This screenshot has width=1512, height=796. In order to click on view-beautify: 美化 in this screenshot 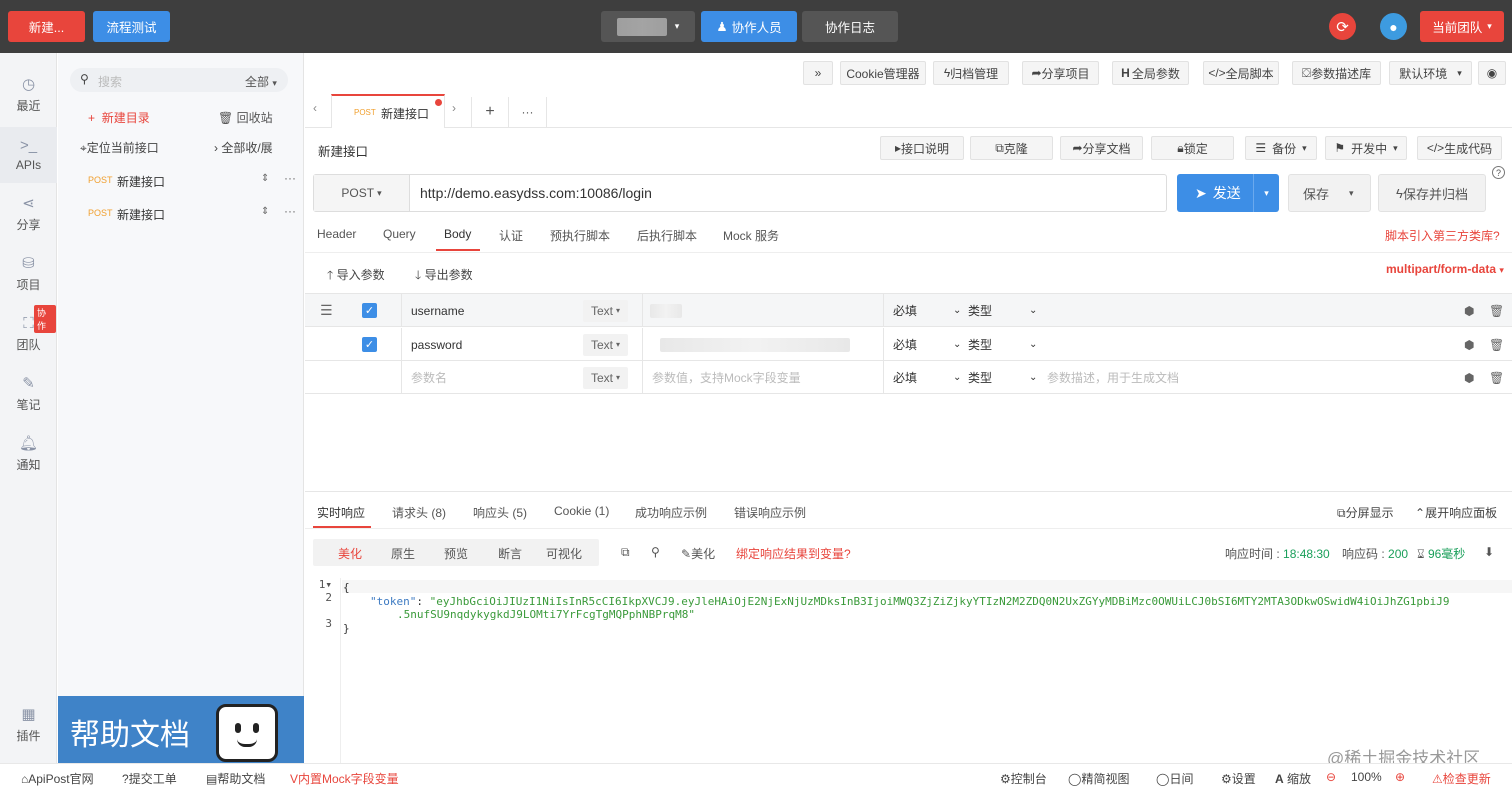, I will do `click(350, 553)`.